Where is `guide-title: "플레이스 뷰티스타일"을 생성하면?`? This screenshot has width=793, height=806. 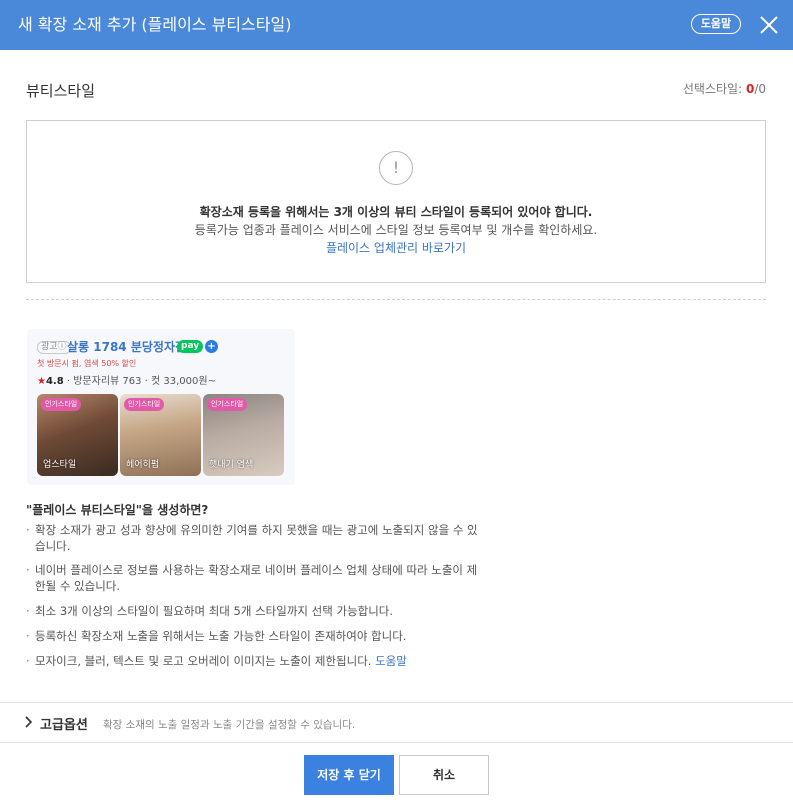 guide-title: "플레이스 뷰티스타일"을 생성하면? is located at coordinates (117, 510).